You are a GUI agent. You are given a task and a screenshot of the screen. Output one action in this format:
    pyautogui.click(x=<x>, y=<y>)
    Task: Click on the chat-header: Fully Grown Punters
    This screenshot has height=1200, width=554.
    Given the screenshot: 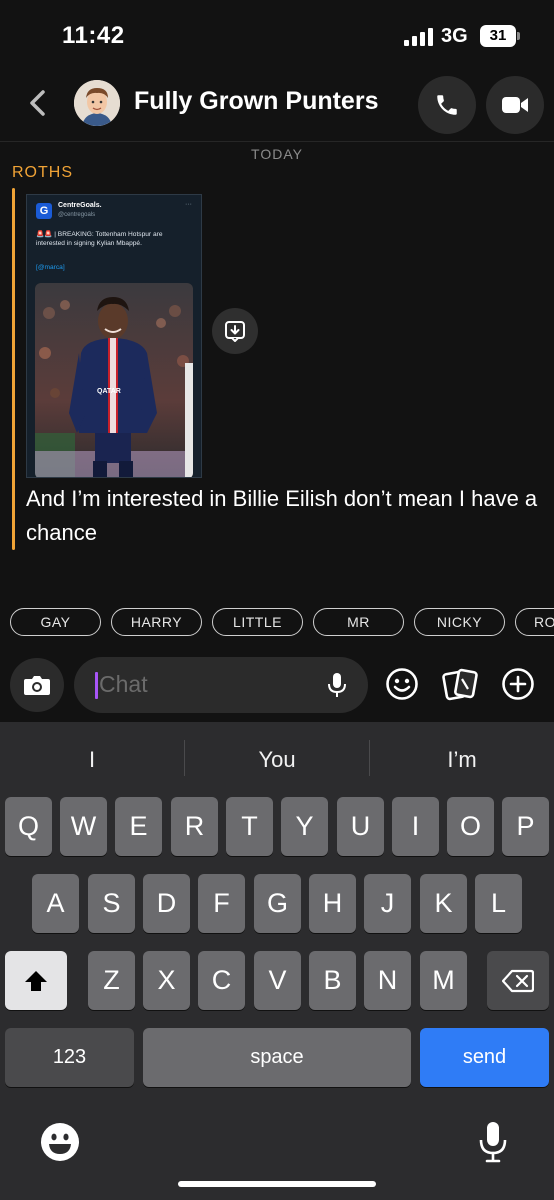 What is the action you would take?
    pyautogui.click(x=277, y=106)
    